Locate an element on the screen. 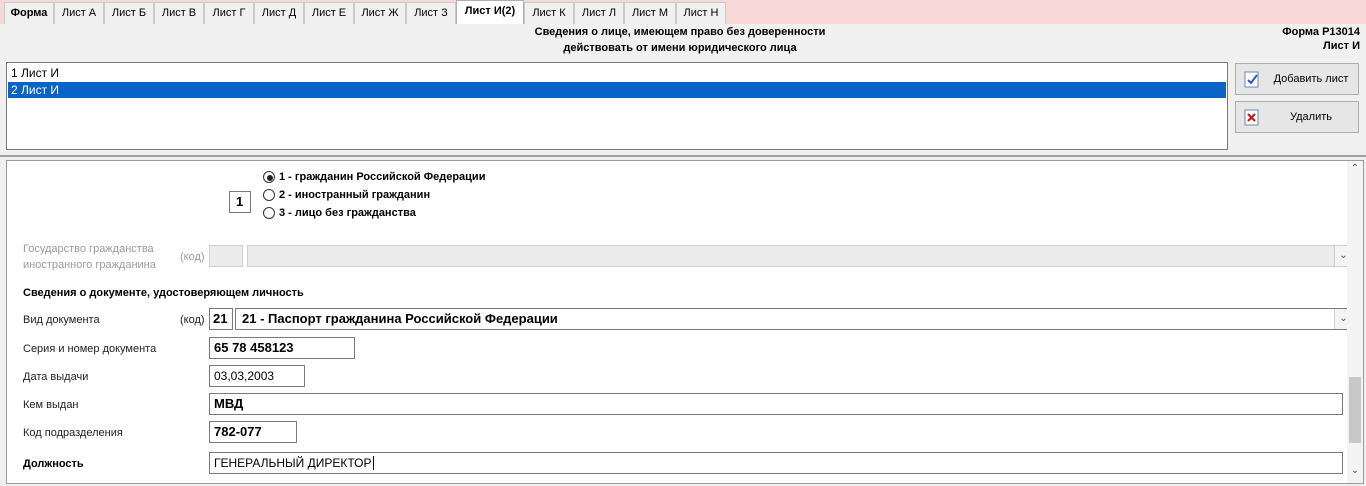 This screenshot has height=486, width=1366. position-label: Должность is located at coordinates (53, 464).